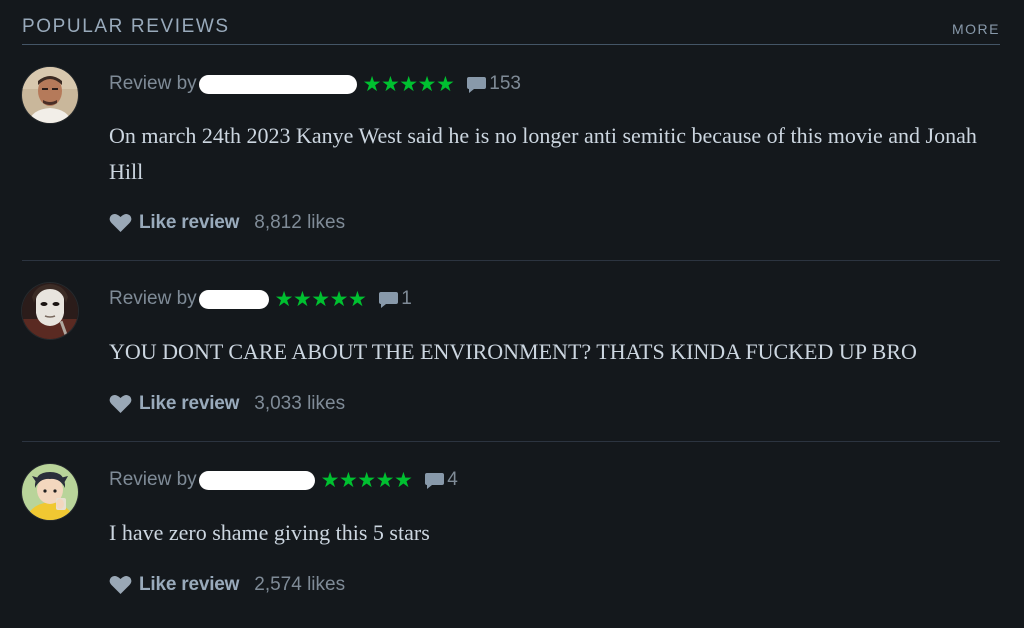 Image resolution: width=1024 pixels, height=628 pixels. Describe the element at coordinates (299, 585) in the screenshot. I see `like-count: 2,574 likes` at that location.